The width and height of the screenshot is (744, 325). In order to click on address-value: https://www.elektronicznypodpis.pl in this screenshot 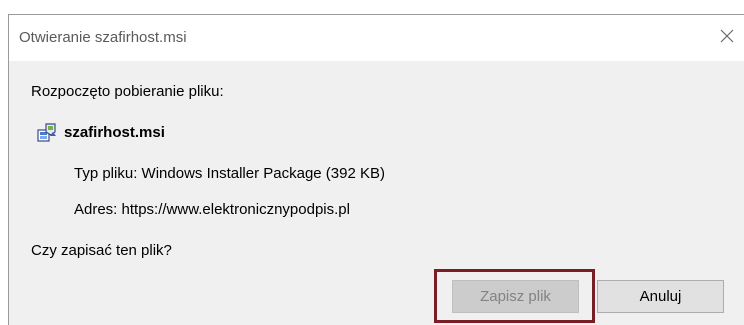, I will do `click(235, 209)`.